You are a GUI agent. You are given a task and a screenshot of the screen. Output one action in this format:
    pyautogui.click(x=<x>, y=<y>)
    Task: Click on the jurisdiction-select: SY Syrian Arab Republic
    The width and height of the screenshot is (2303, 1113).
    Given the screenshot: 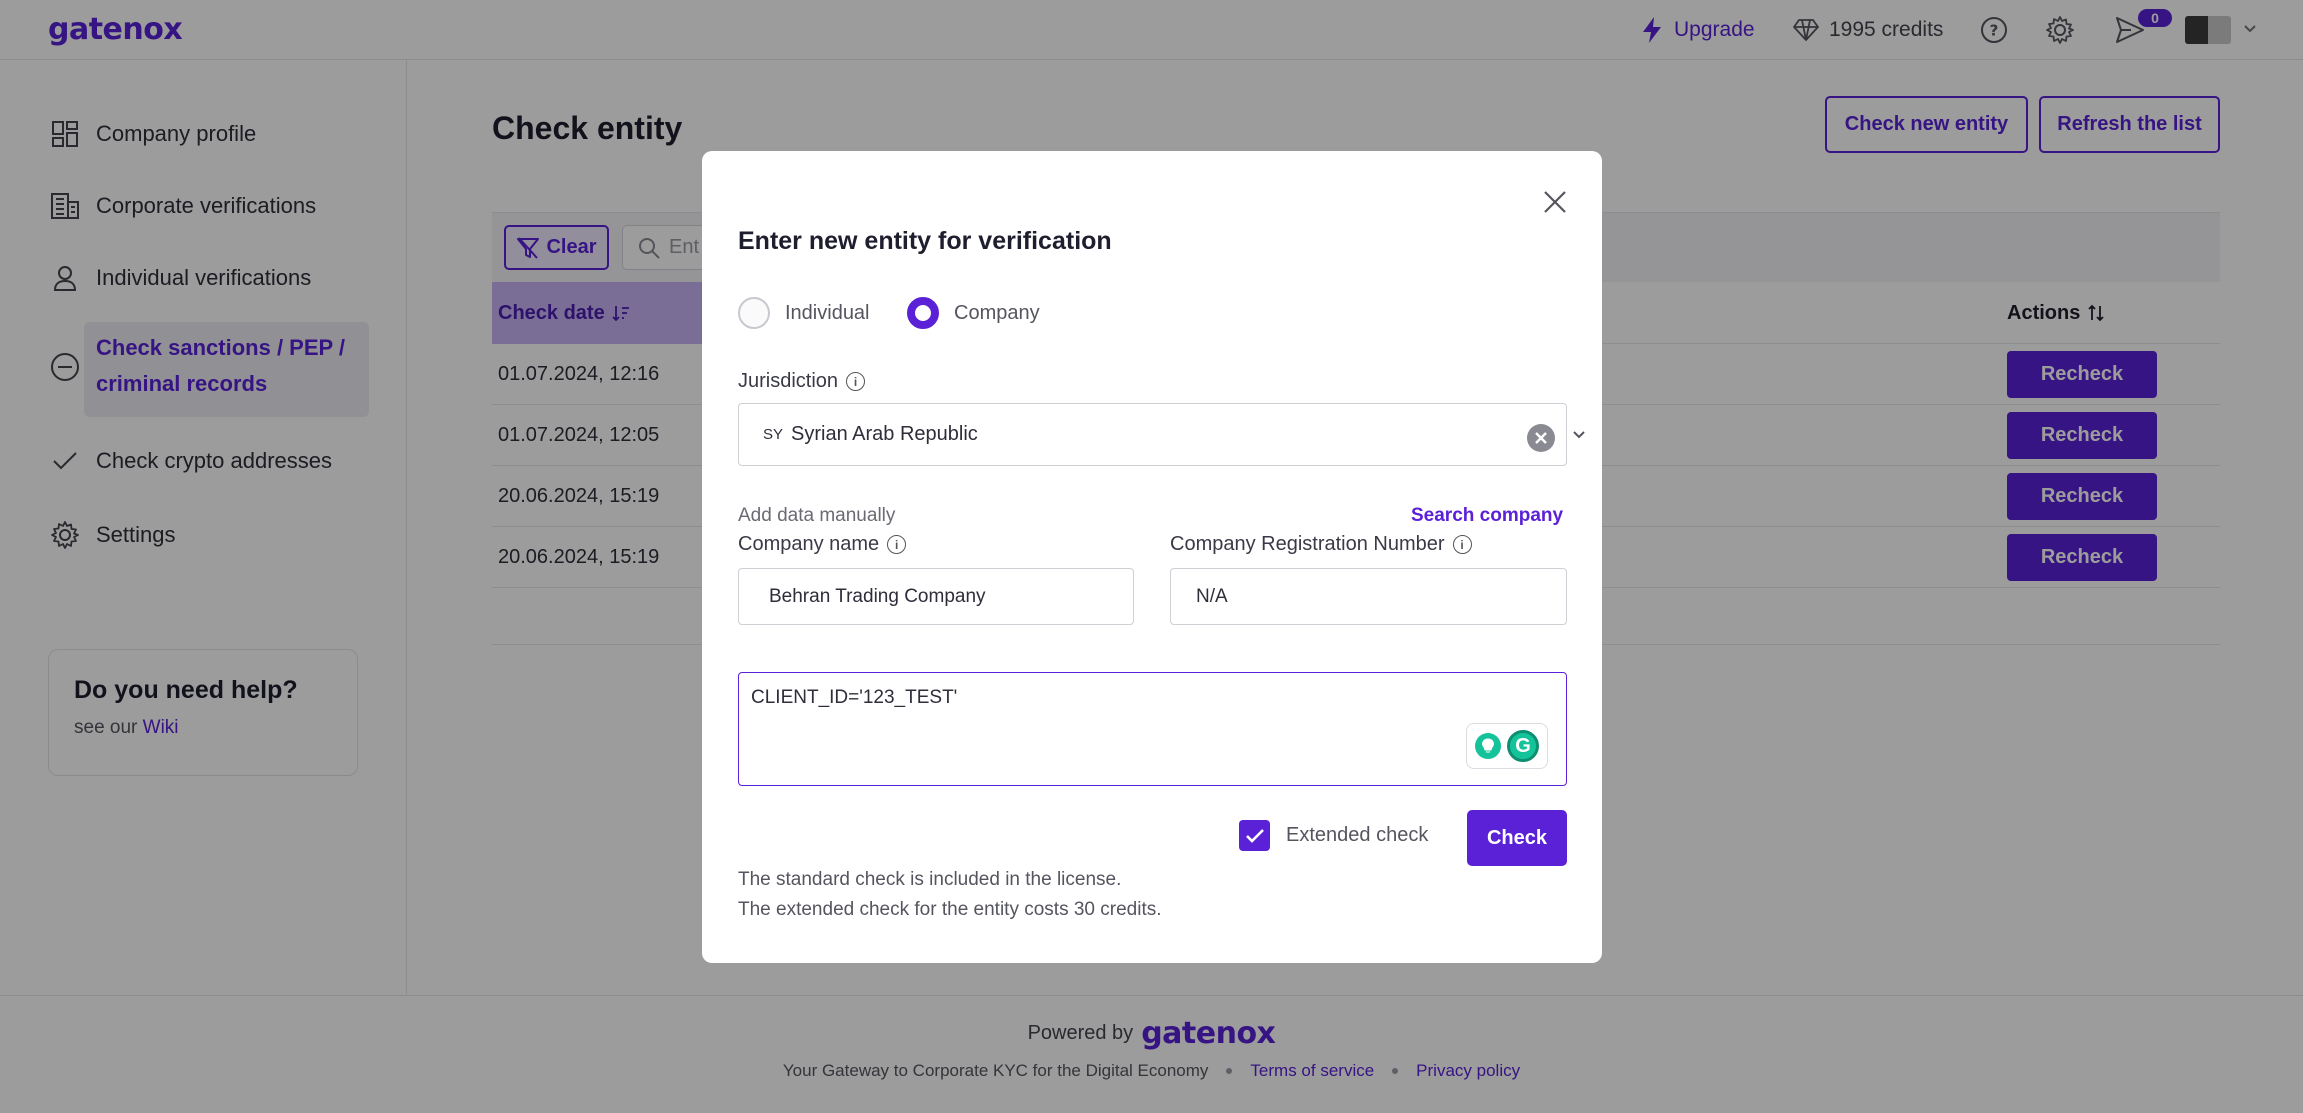 What is the action you would take?
    pyautogui.click(x=1161, y=434)
    